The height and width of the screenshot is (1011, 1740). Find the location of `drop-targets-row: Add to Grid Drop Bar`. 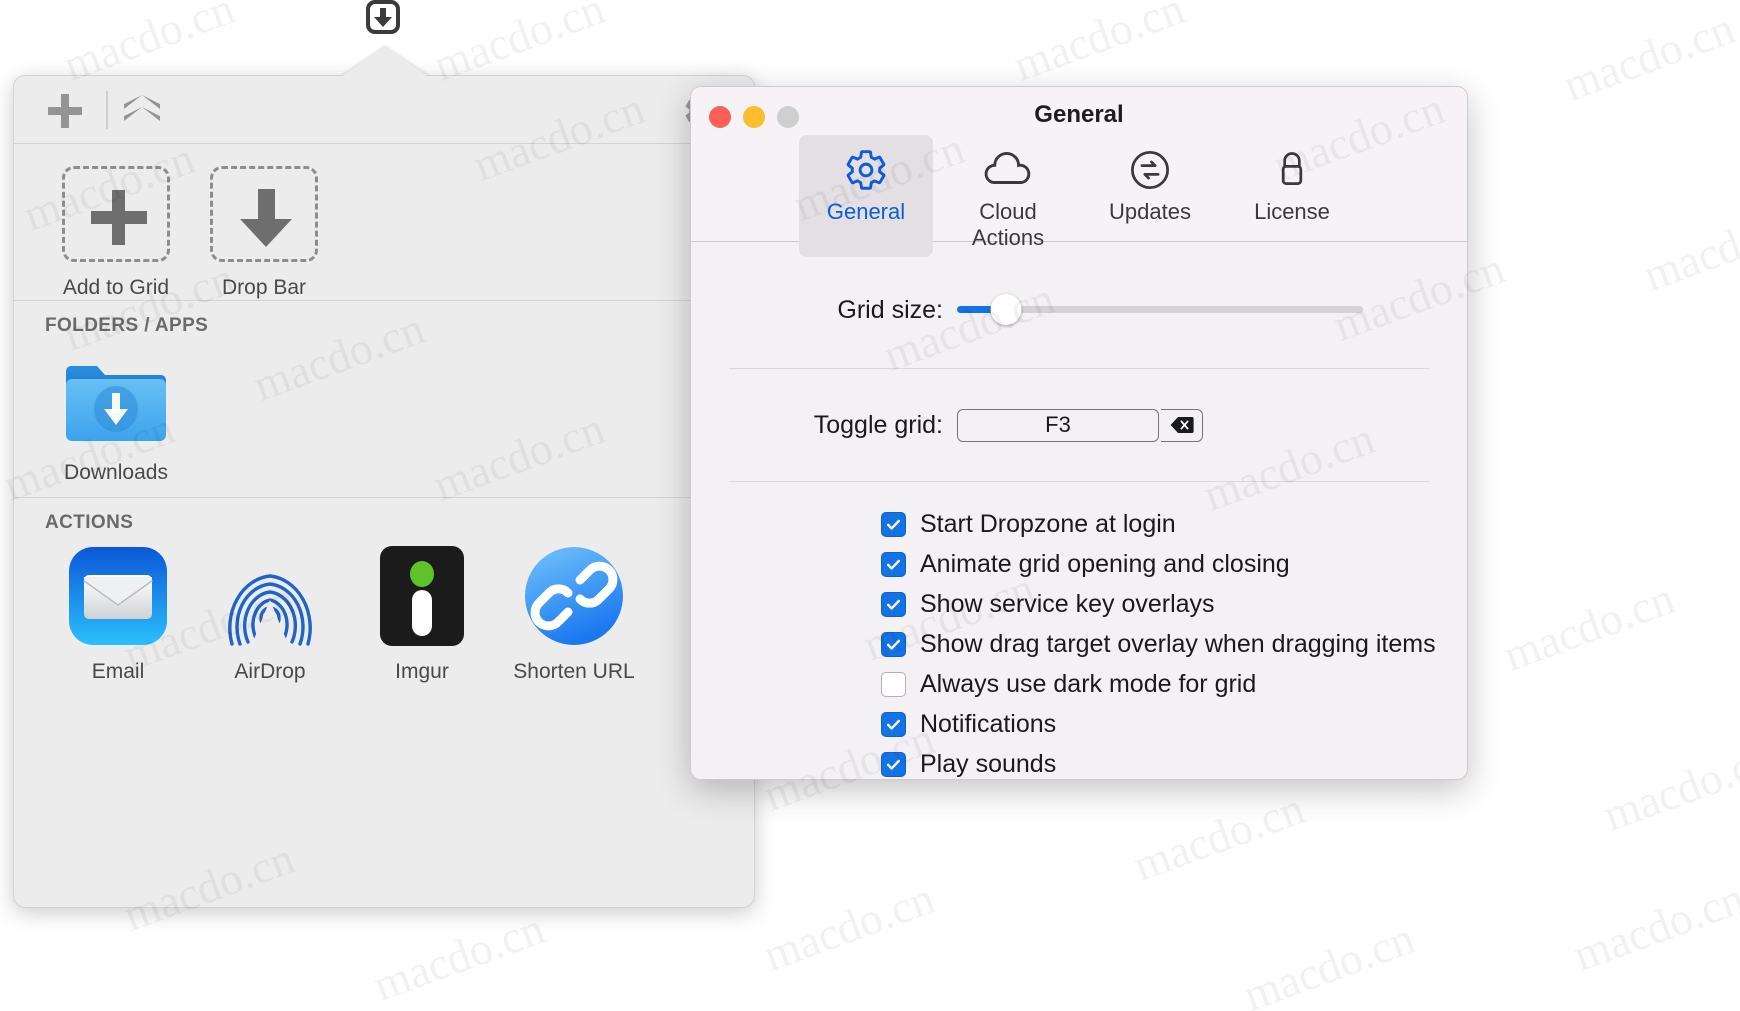

drop-targets-row: Add to Grid Drop Bar is located at coordinates (384, 222).